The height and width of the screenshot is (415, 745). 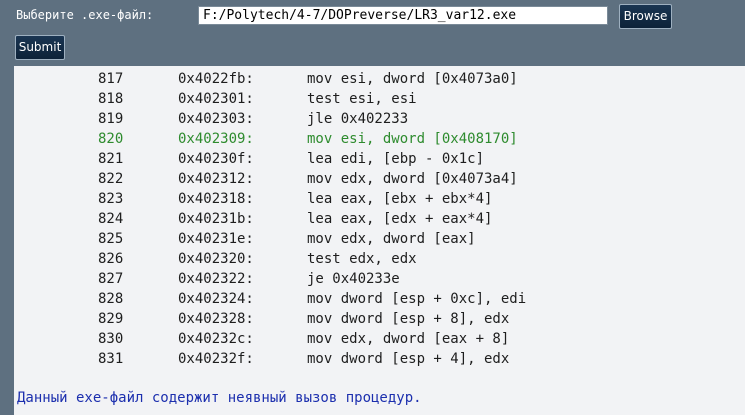 What do you see at coordinates (216, 339) in the screenshot?
I see `line-address: 0x40232c:` at bounding box center [216, 339].